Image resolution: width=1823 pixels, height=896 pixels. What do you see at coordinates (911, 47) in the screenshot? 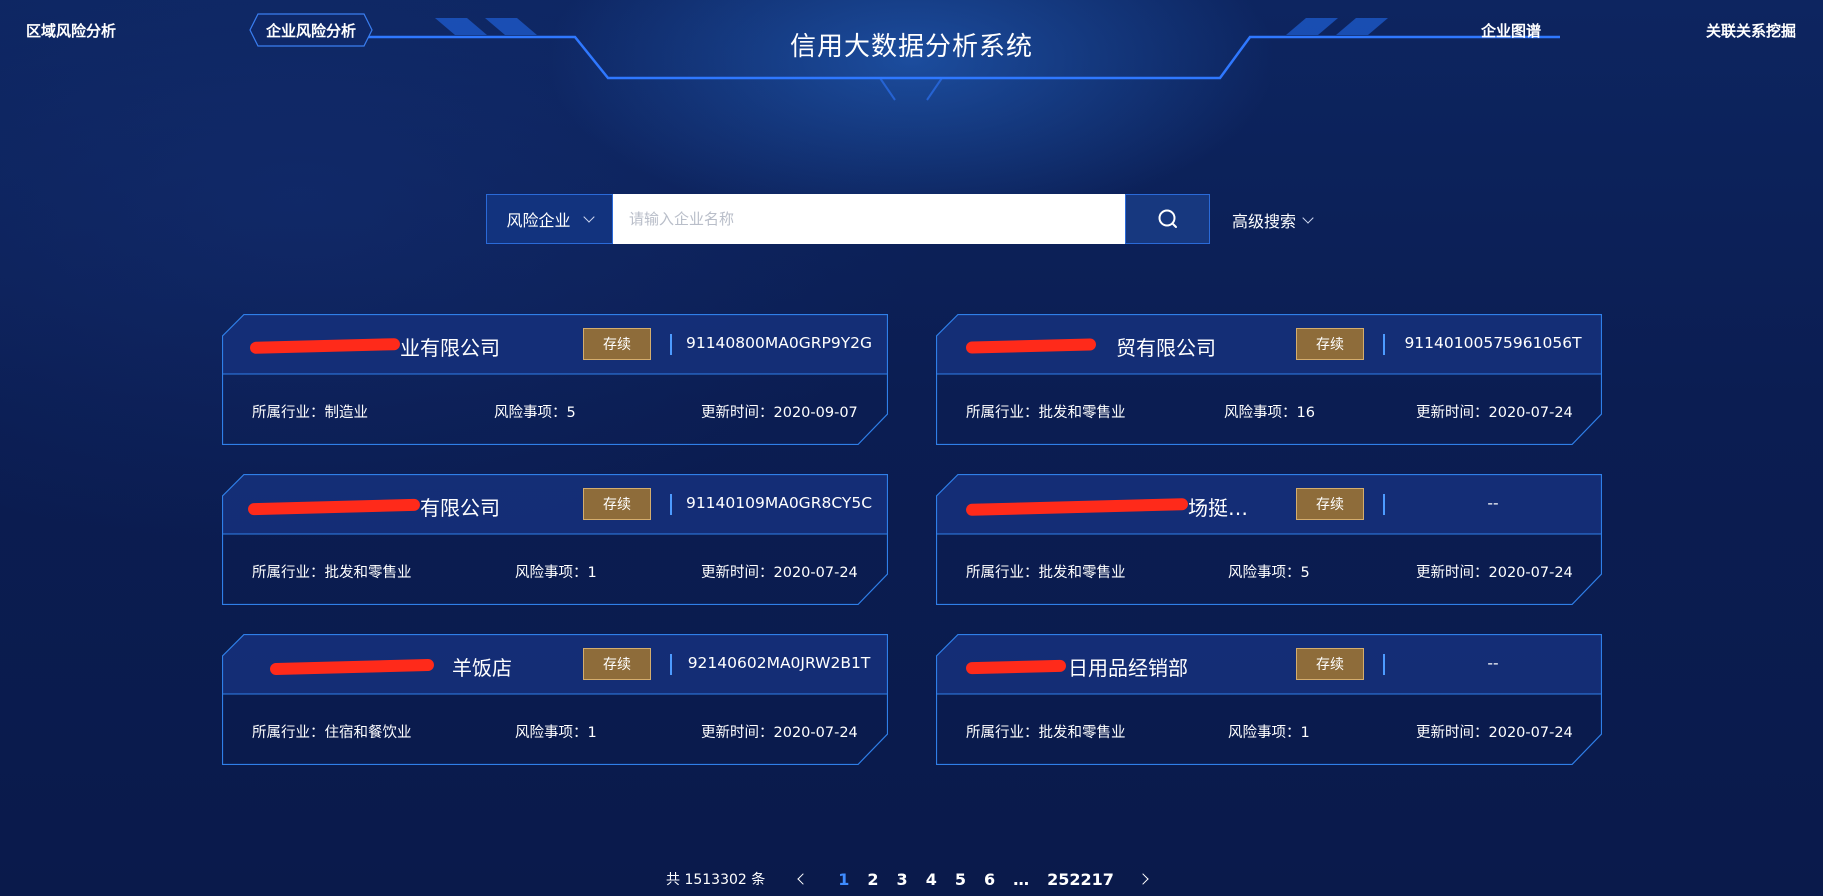
I see `page-title: 信用大数据分析系统` at bounding box center [911, 47].